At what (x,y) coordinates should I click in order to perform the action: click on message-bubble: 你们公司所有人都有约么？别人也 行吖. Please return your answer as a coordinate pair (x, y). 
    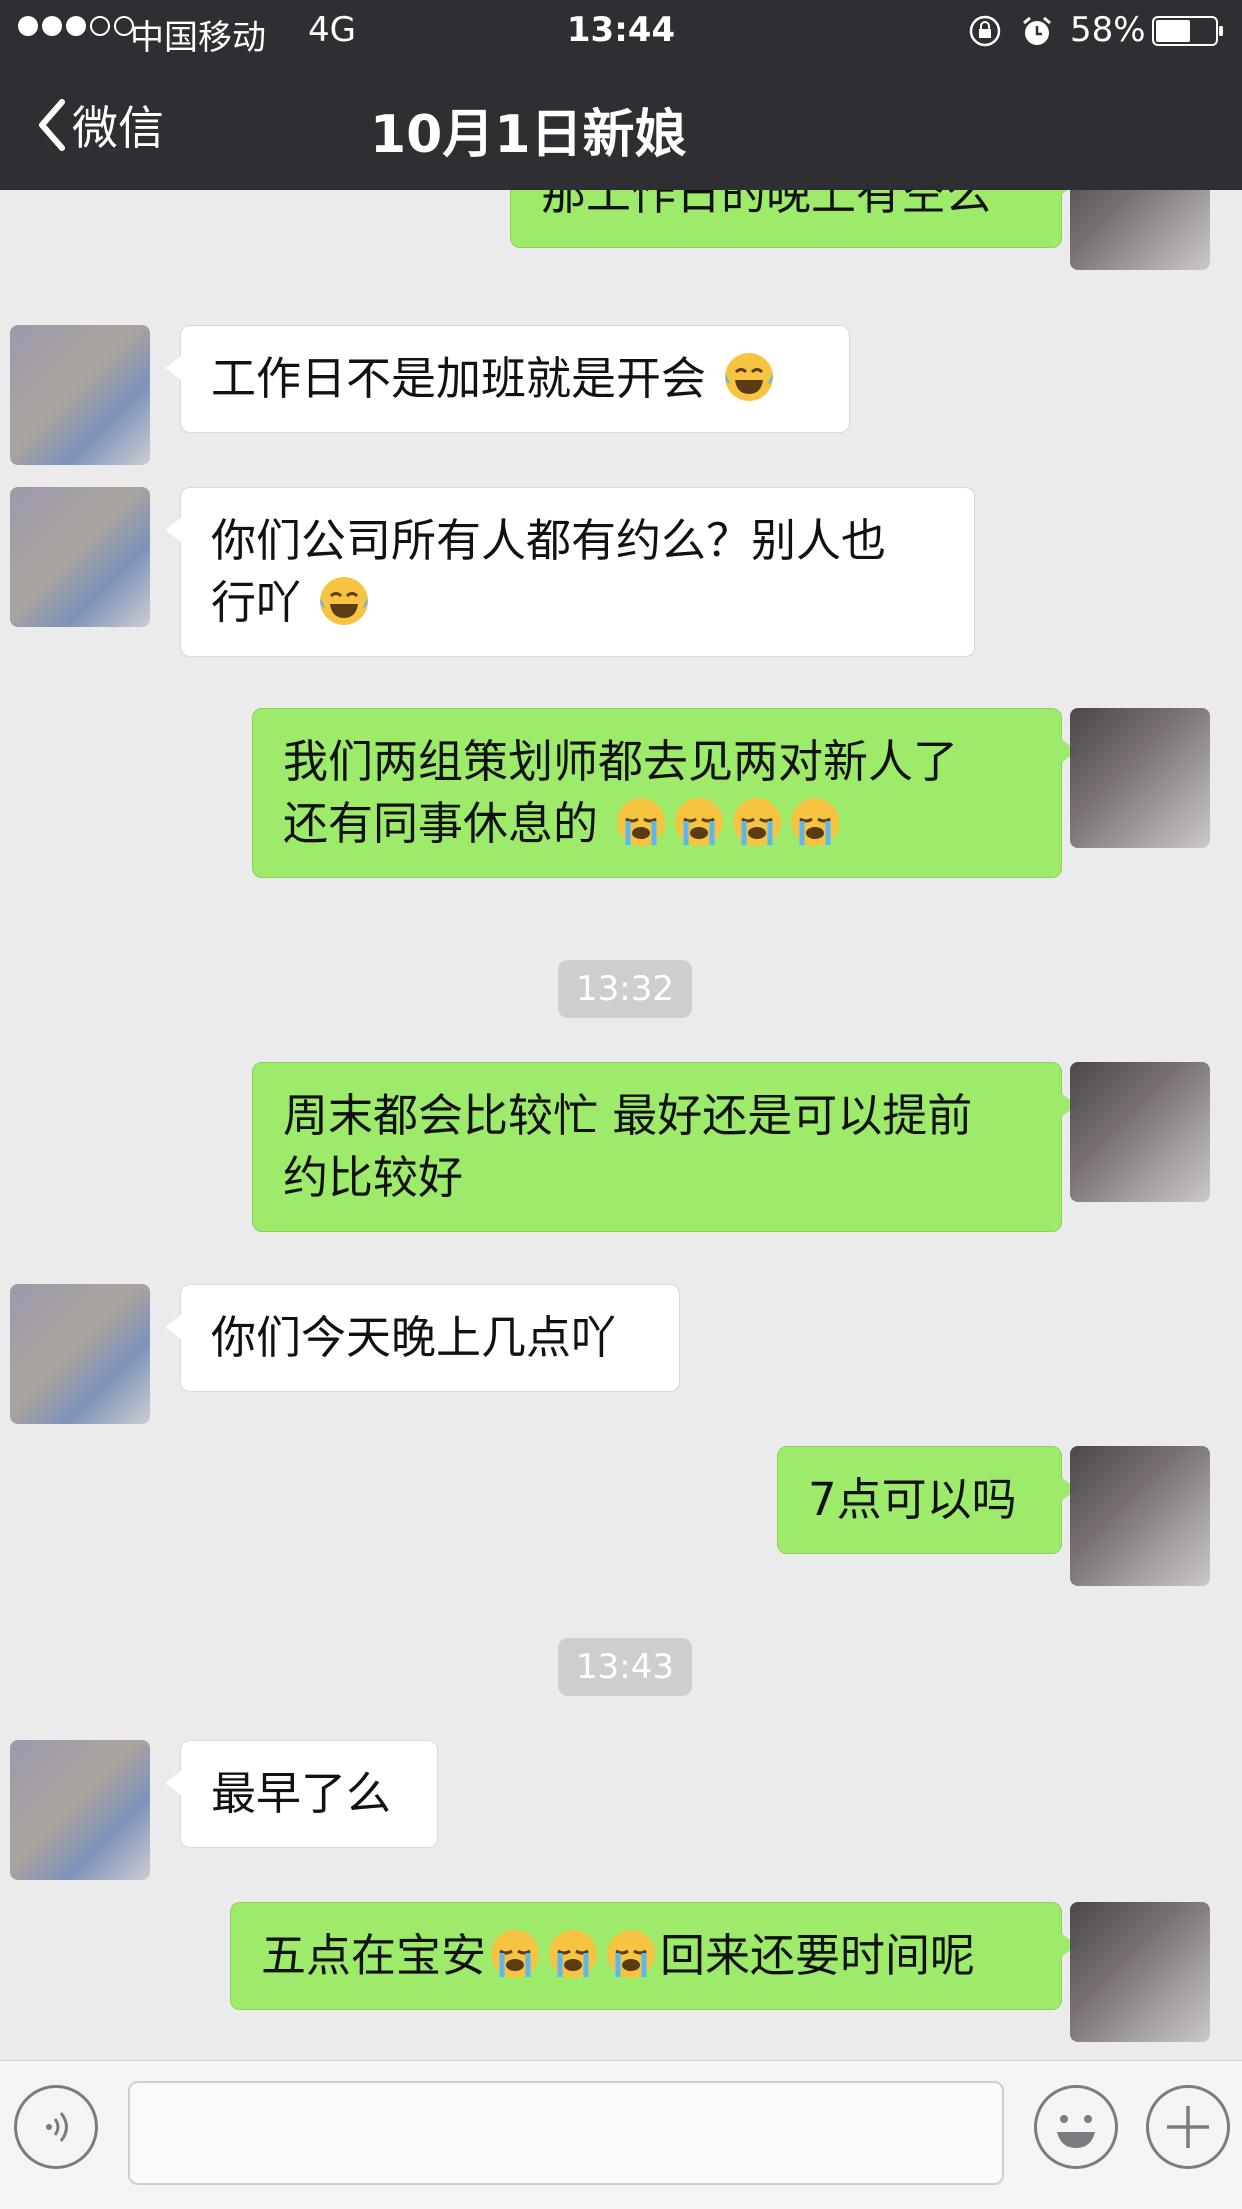
    Looking at the image, I should click on (570, 572).